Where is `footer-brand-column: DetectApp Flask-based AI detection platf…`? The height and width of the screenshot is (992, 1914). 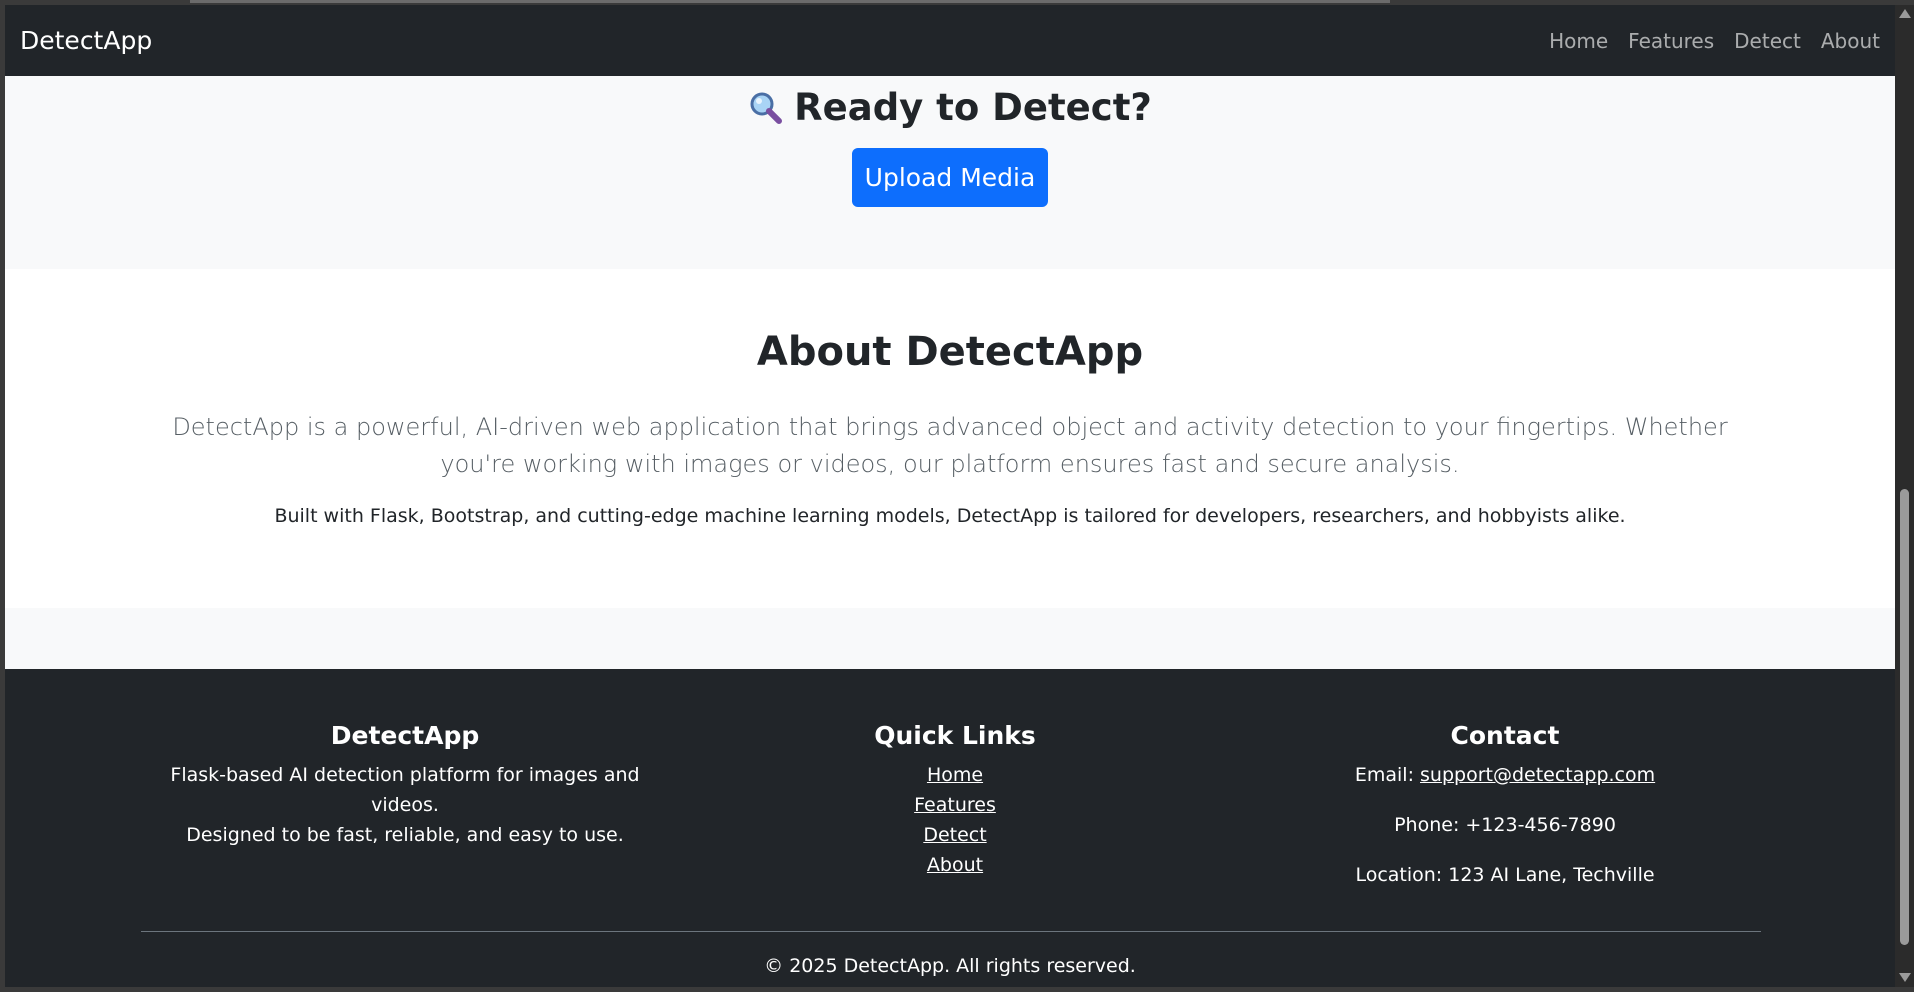 footer-brand-column: DetectApp Flask-based AI detection platf… is located at coordinates (405, 785).